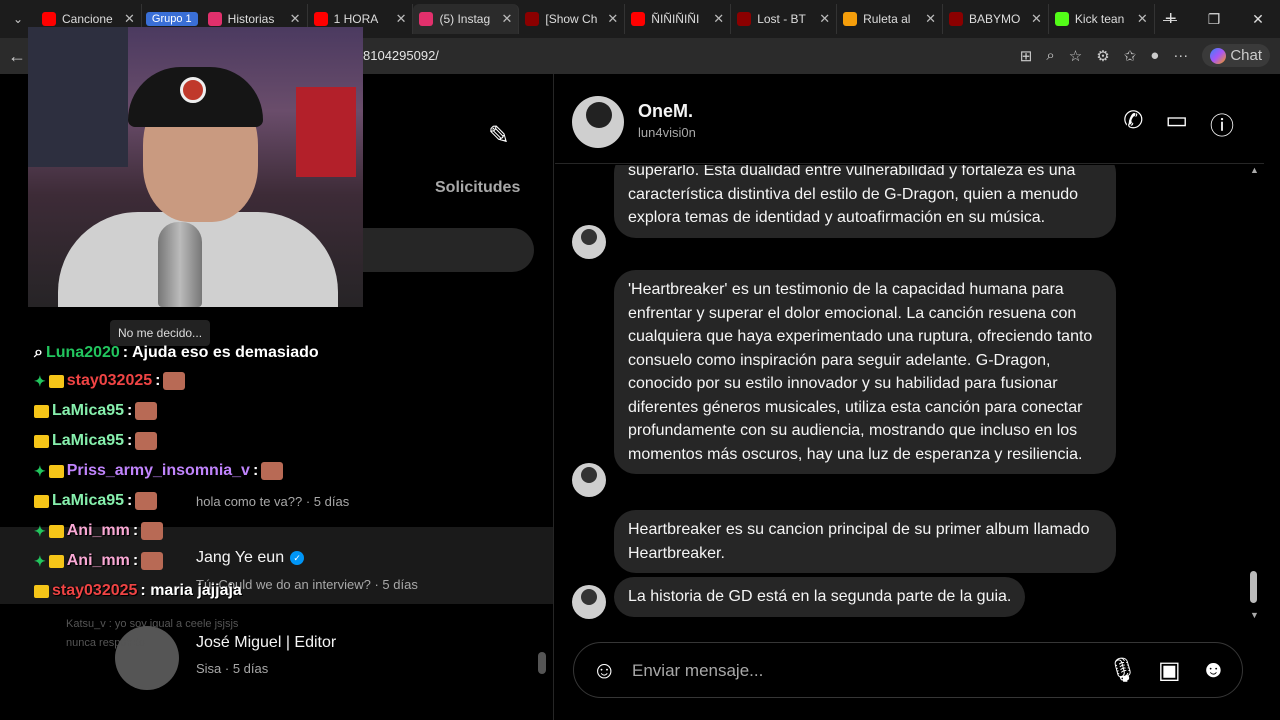 The image size is (1280, 720). I want to click on message-input, so click(852, 671).